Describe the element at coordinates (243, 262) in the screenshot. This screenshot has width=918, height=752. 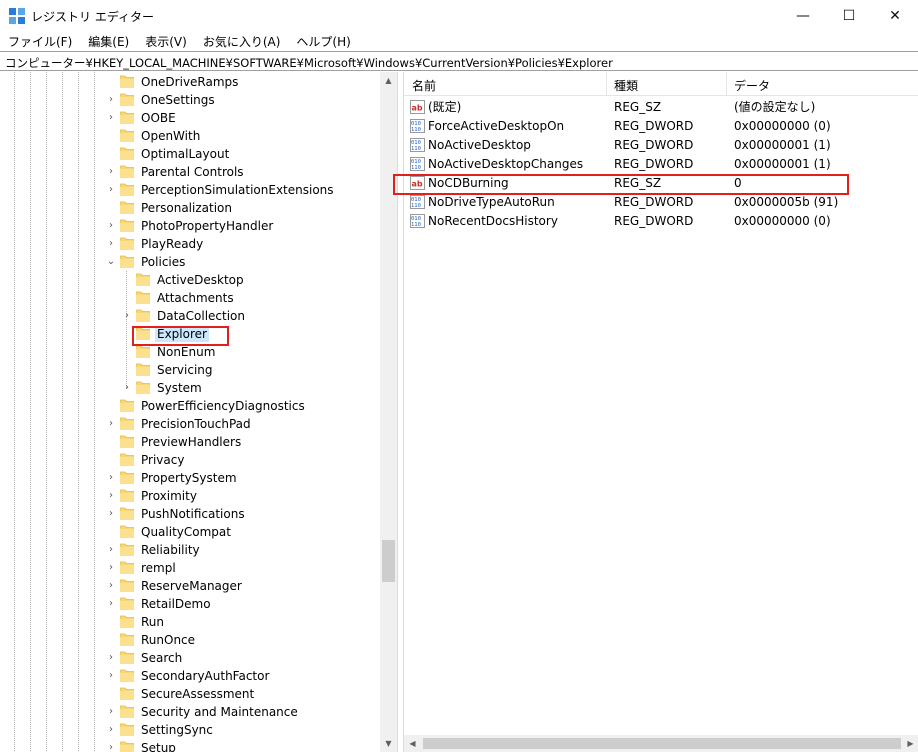
I see `tree-item: ⌄ Policies` at that location.